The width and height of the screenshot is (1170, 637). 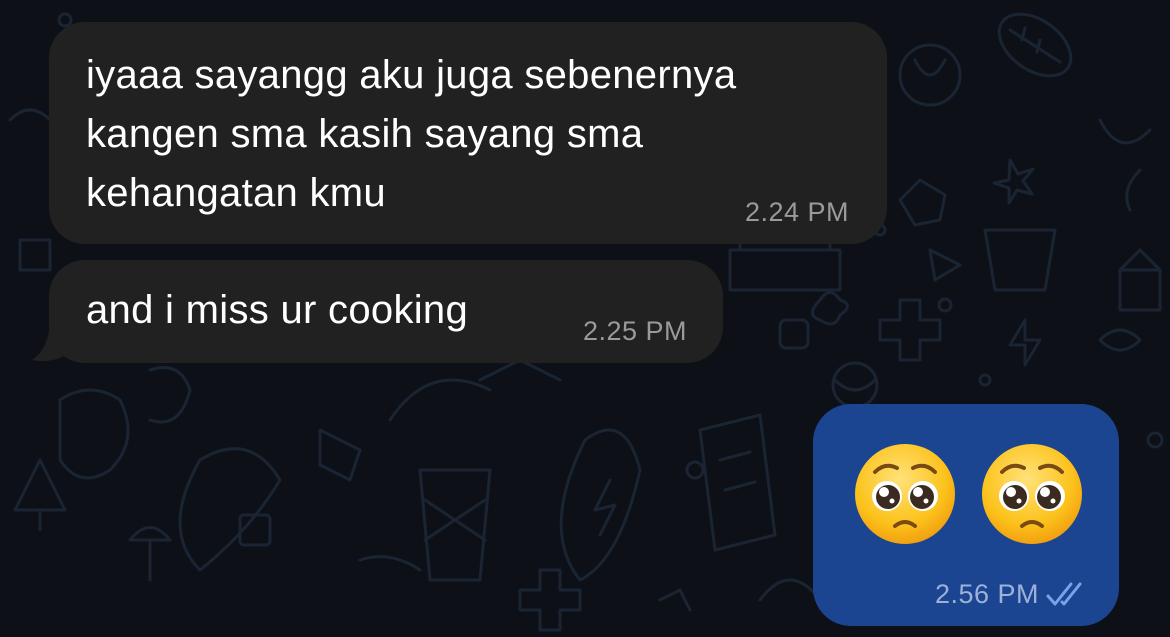 What do you see at coordinates (277, 310) in the screenshot?
I see `message-text: and i miss ur cooking` at bounding box center [277, 310].